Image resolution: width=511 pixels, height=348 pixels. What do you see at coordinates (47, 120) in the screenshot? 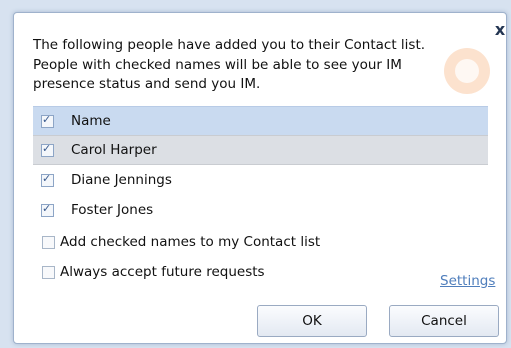
I see `select-all-checkbox` at bounding box center [47, 120].